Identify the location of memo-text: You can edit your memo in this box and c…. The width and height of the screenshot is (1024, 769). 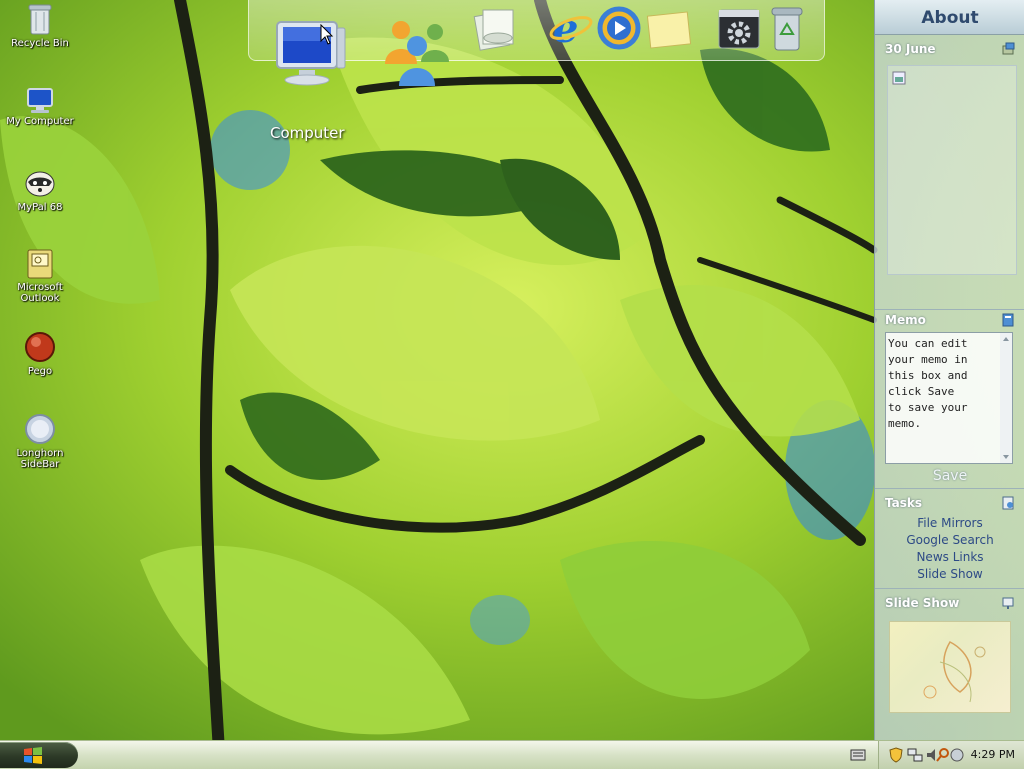
(942, 384).